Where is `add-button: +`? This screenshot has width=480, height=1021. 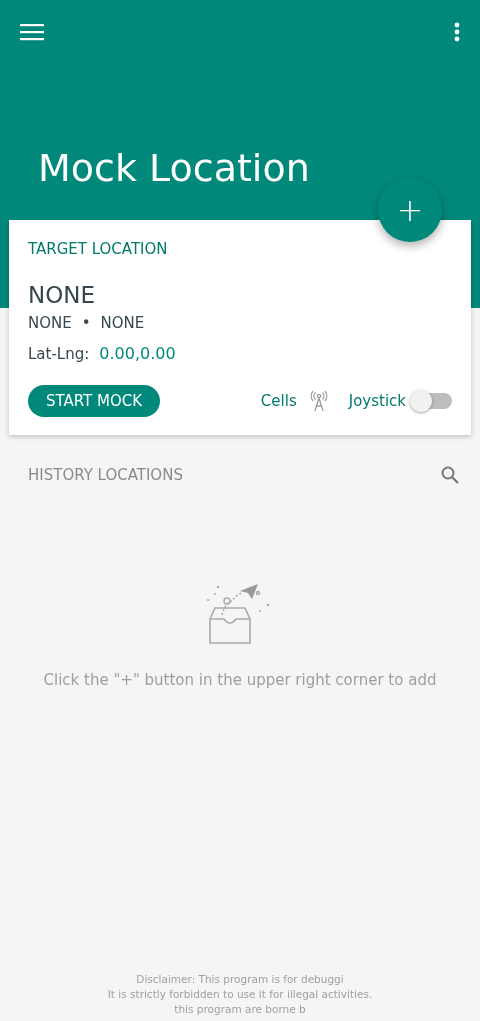 add-button: + is located at coordinates (410, 210).